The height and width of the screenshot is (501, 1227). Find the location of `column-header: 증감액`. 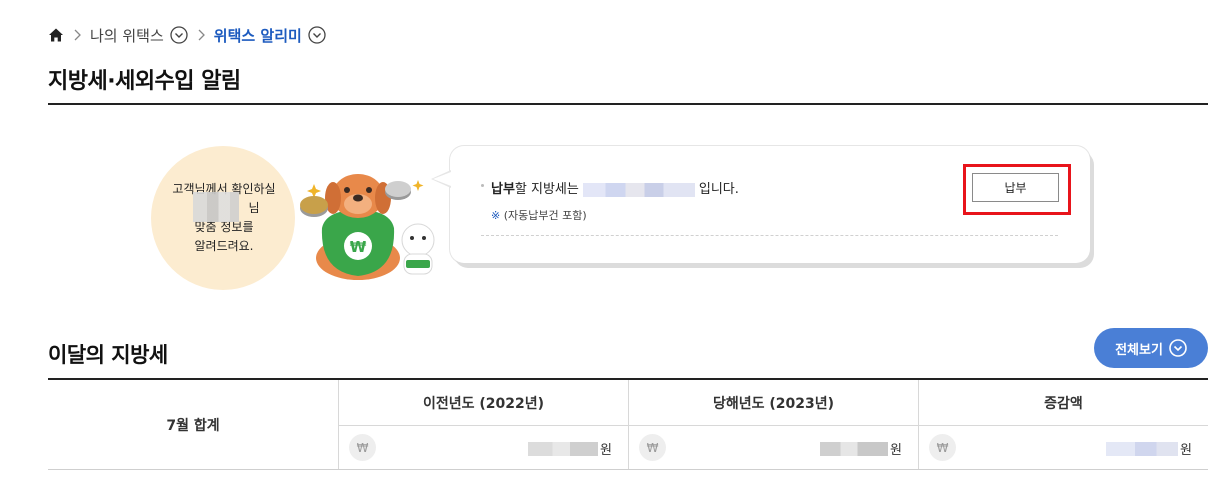

column-header: 증감액 is located at coordinates (1063, 403).